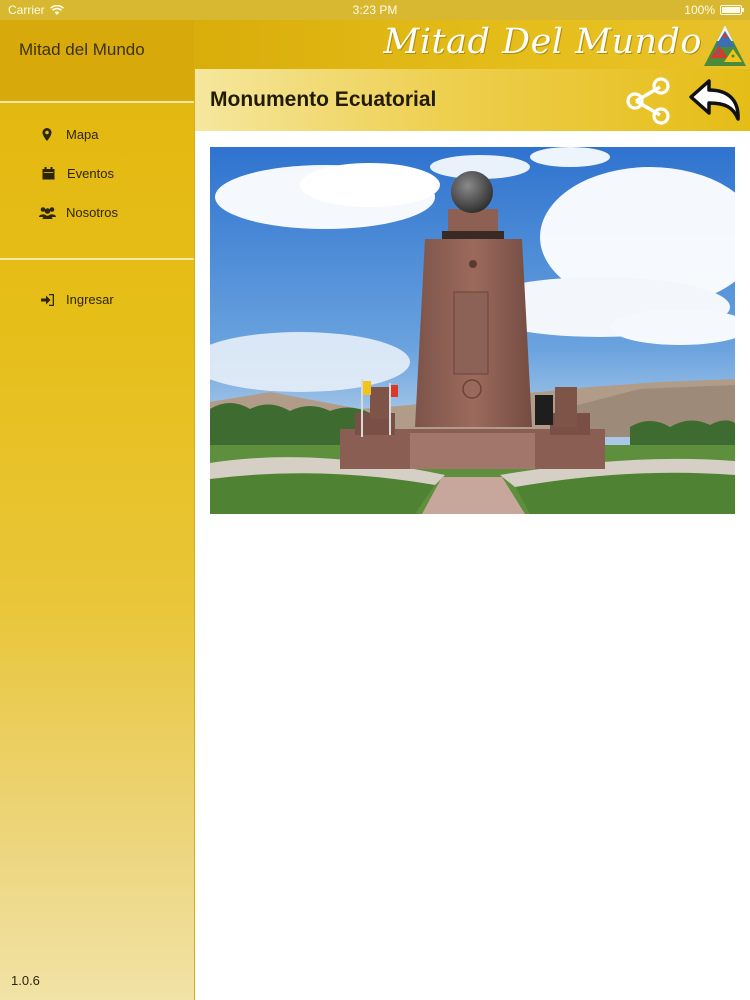 This screenshot has width=750, height=1000. I want to click on brand-logo-text: Mitad Del Mundo, so click(542, 42).